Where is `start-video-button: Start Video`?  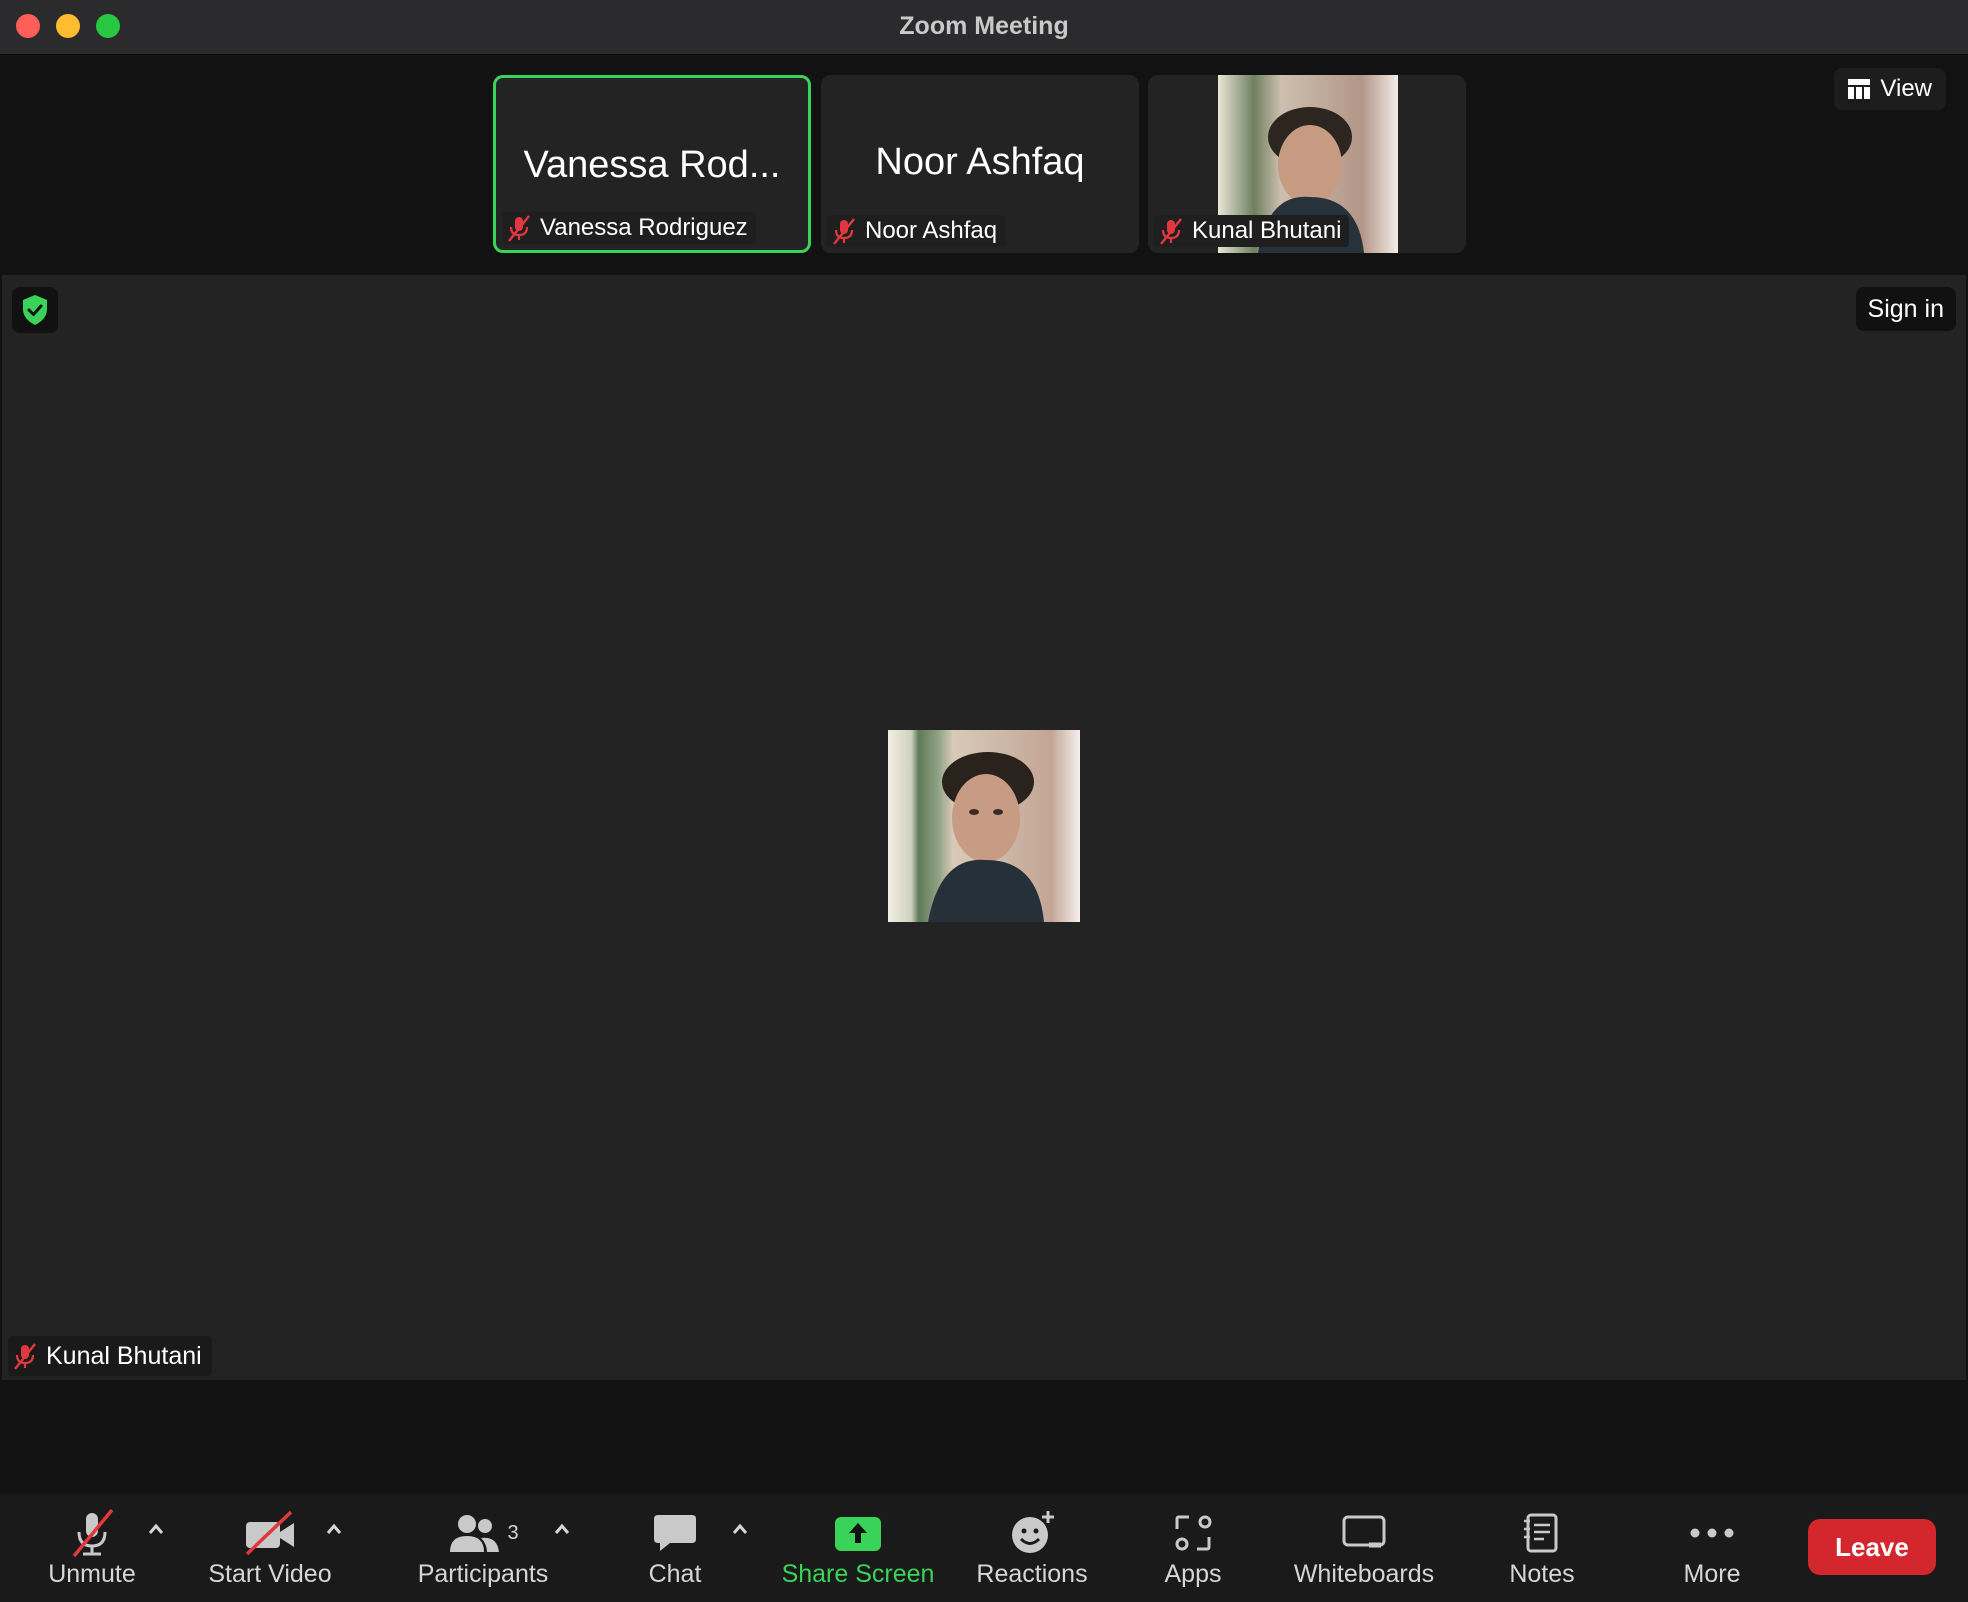 start-video-button: Start Video is located at coordinates (270, 1548).